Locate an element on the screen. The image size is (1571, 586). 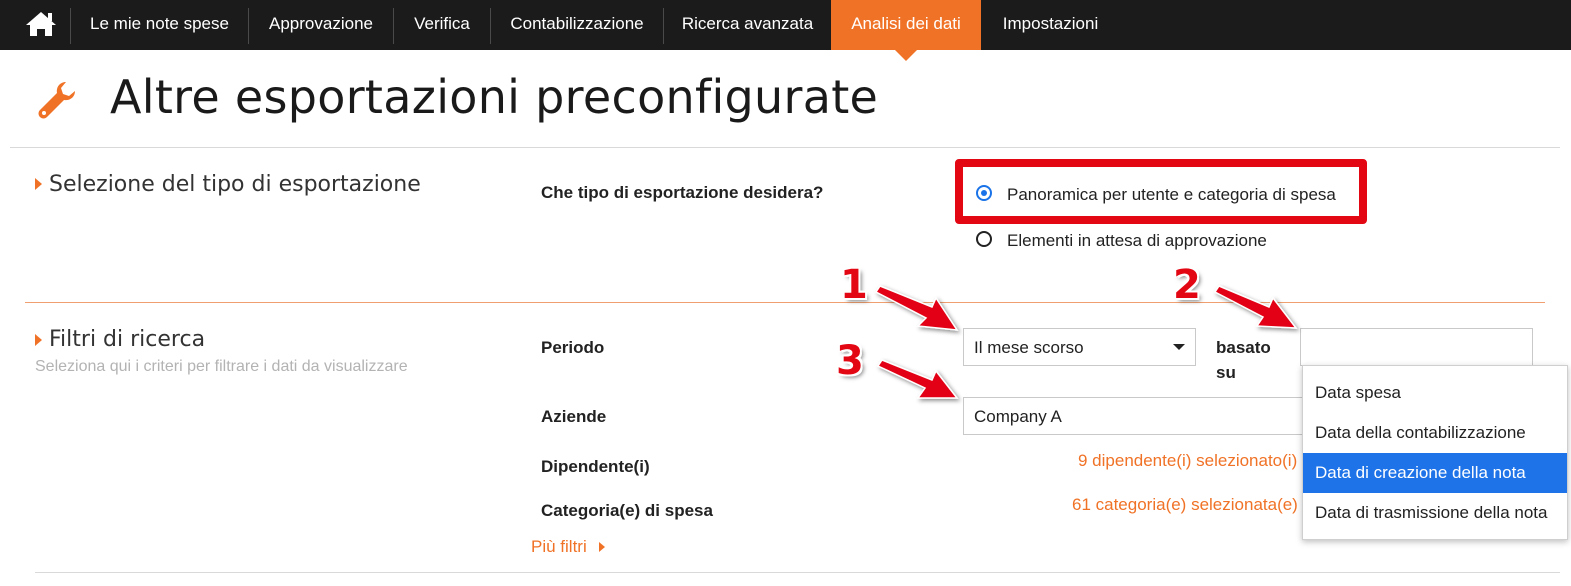
annotation-number-2: 2 is located at coordinates (1187, 285).